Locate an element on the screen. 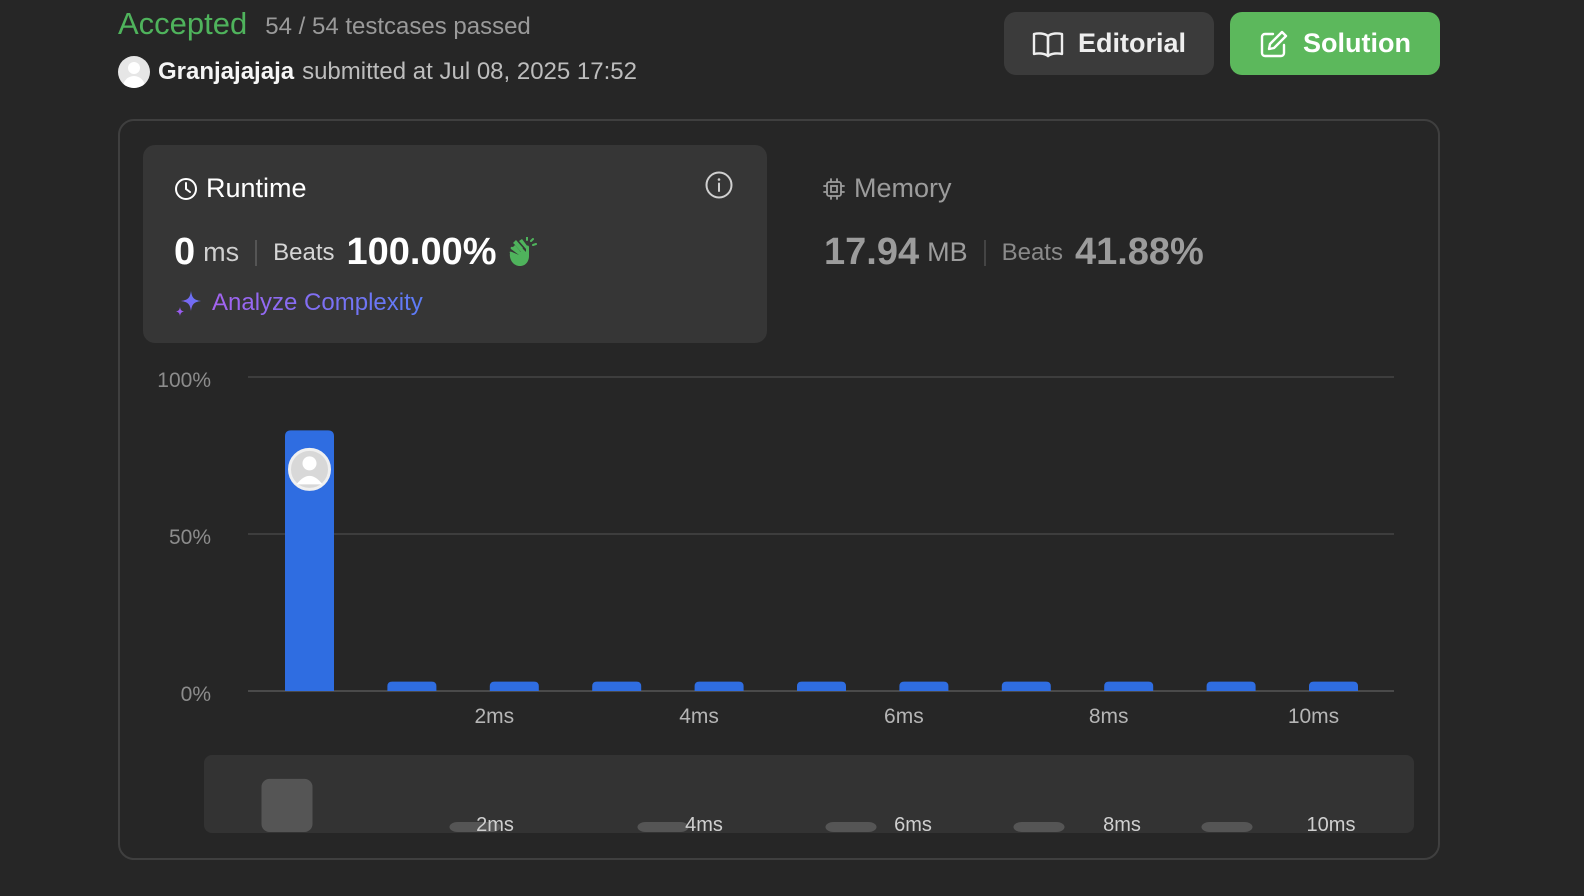 This screenshot has width=1584, height=896. overview-tick-label: 6ms is located at coordinates (913, 825).